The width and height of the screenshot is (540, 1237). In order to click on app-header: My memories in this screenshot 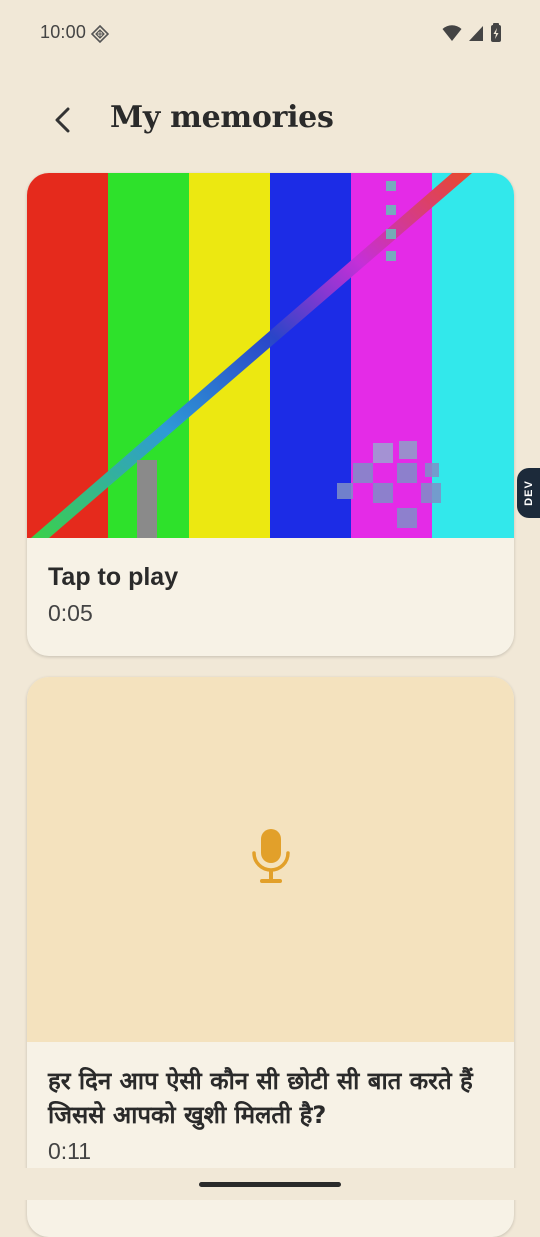, I will do `click(270, 122)`.